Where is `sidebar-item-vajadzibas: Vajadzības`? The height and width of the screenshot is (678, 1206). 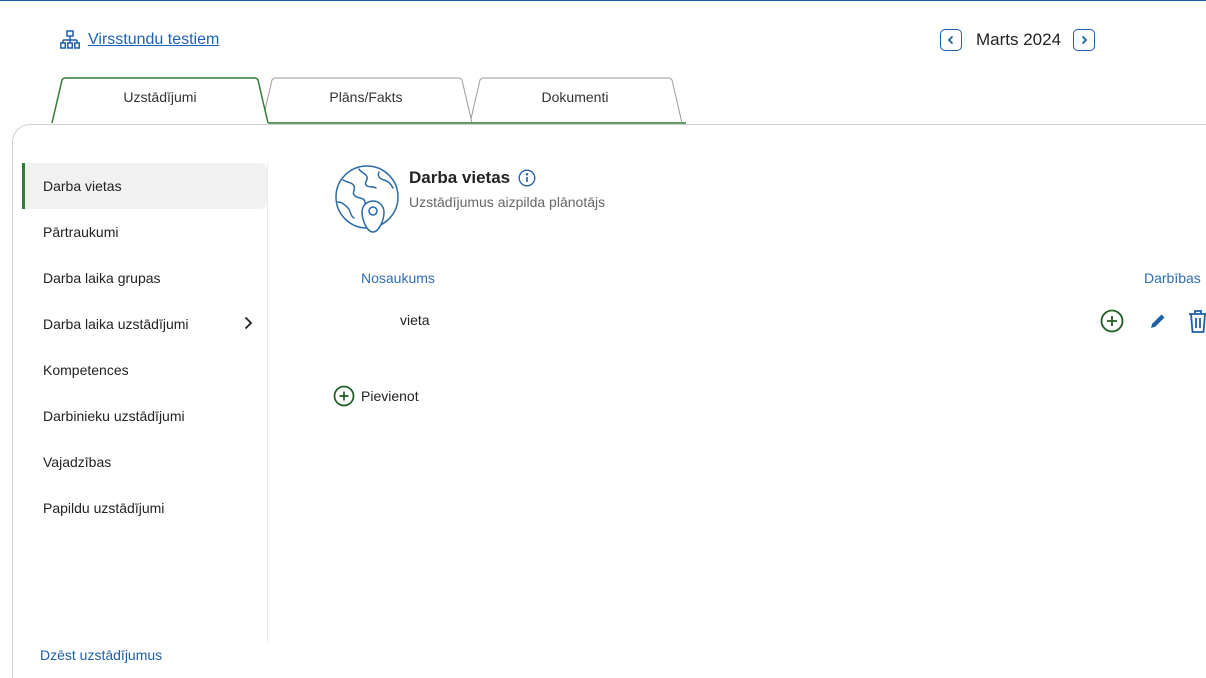 sidebar-item-vajadzibas: Vajadzības is located at coordinates (144, 462).